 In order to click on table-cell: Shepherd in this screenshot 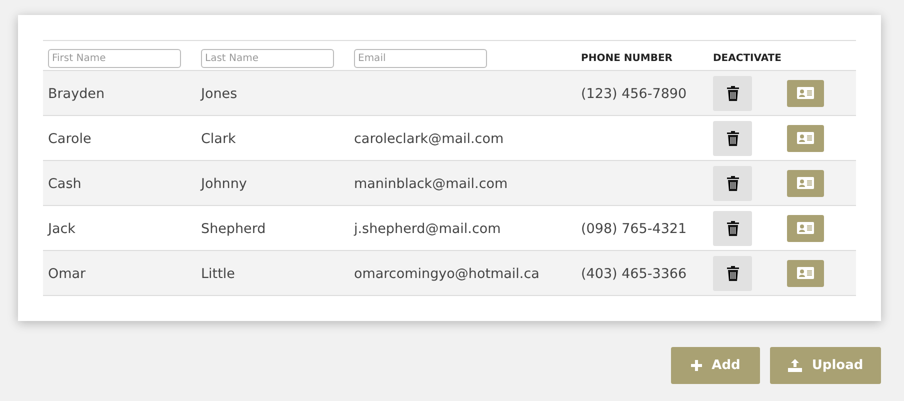, I will do `click(233, 229)`.